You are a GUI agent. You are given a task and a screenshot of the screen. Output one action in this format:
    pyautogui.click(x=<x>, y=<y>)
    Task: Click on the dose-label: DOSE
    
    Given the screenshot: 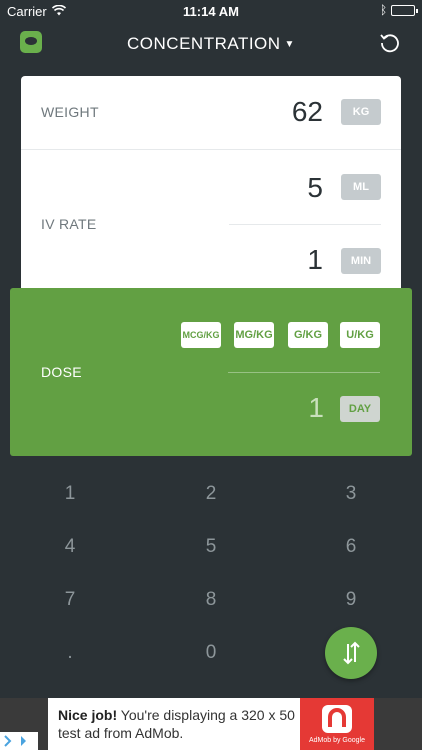 What is the action you would take?
    pyautogui.click(x=61, y=372)
    